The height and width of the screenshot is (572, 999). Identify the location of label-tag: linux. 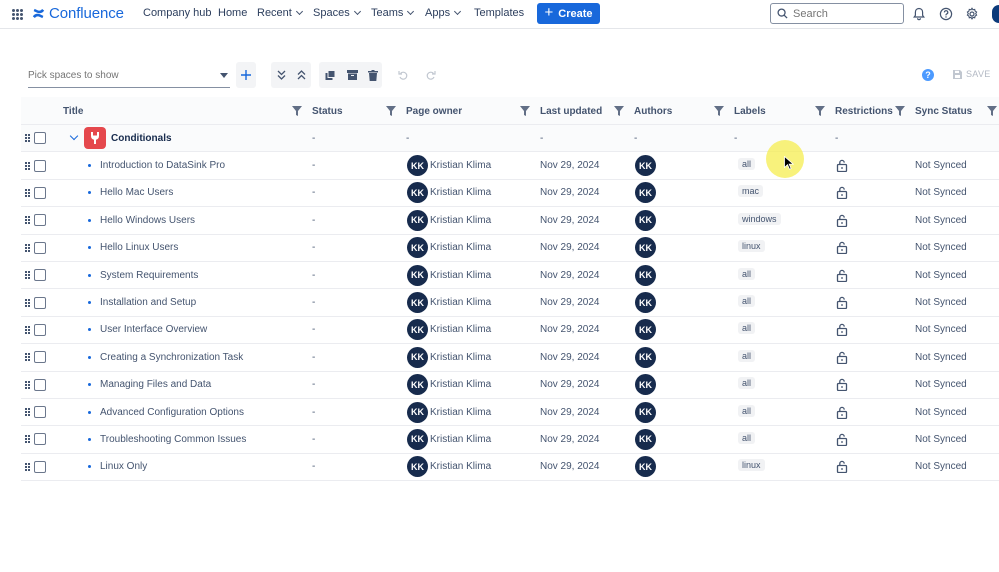
(751, 246).